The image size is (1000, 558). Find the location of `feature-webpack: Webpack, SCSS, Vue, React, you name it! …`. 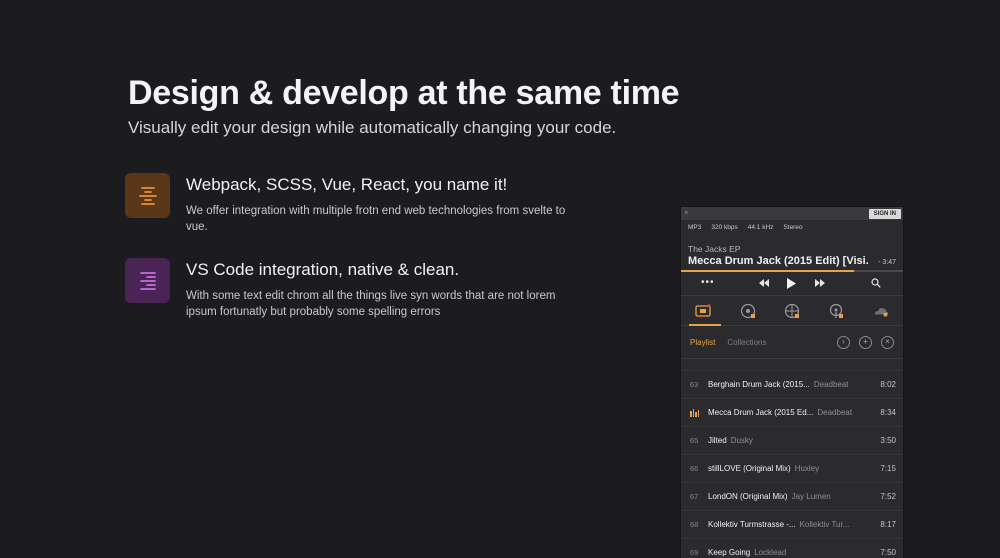

feature-webpack: Webpack, SCSS, Vue, React, you name it! … is located at coordinates (355, 204).